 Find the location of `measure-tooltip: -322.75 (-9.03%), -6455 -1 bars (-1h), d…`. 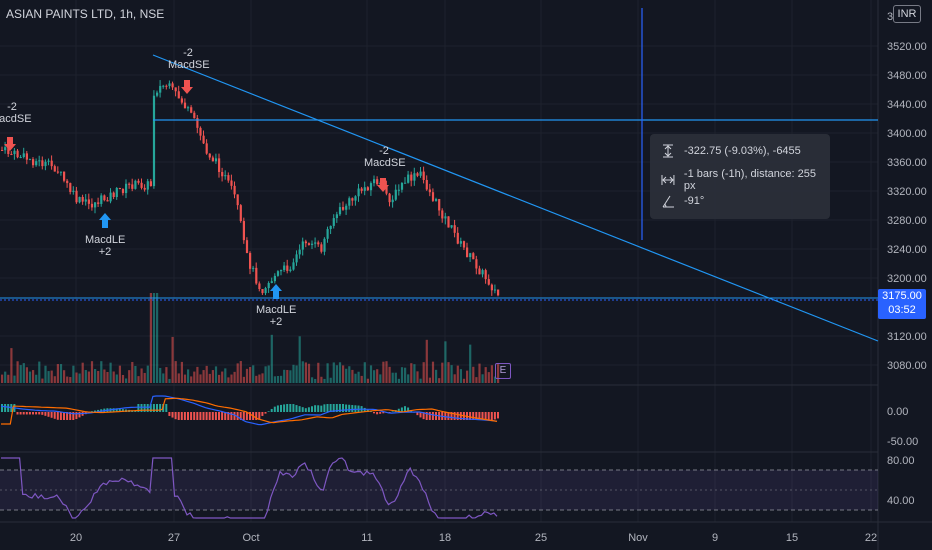

measure-tooltip: -322.75 (-9.03%), -6455 -1 bars (-1h), d… is located at coordinates (740, 176).